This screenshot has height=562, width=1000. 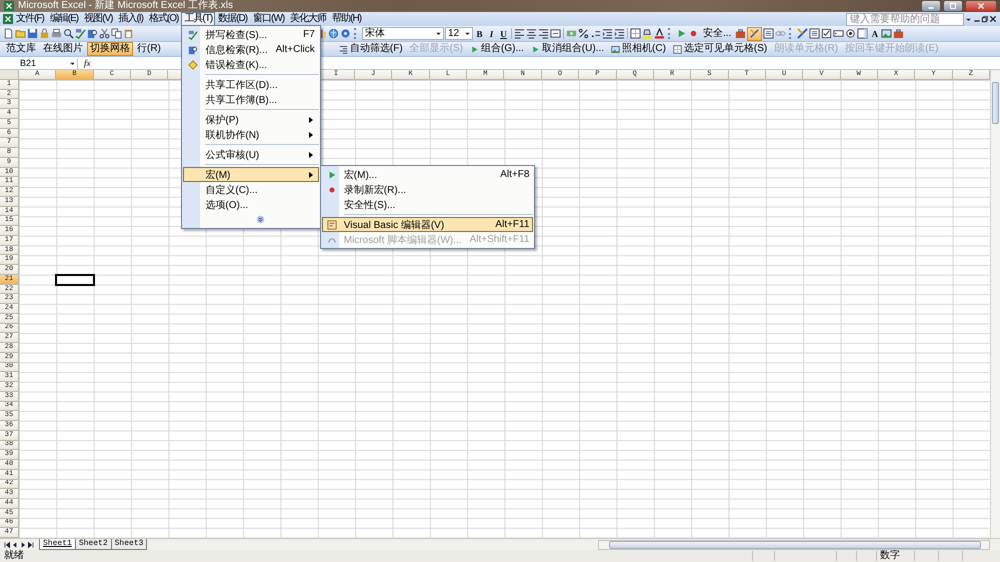 I want to click on align-left-icon, so click(x=519, y=33).